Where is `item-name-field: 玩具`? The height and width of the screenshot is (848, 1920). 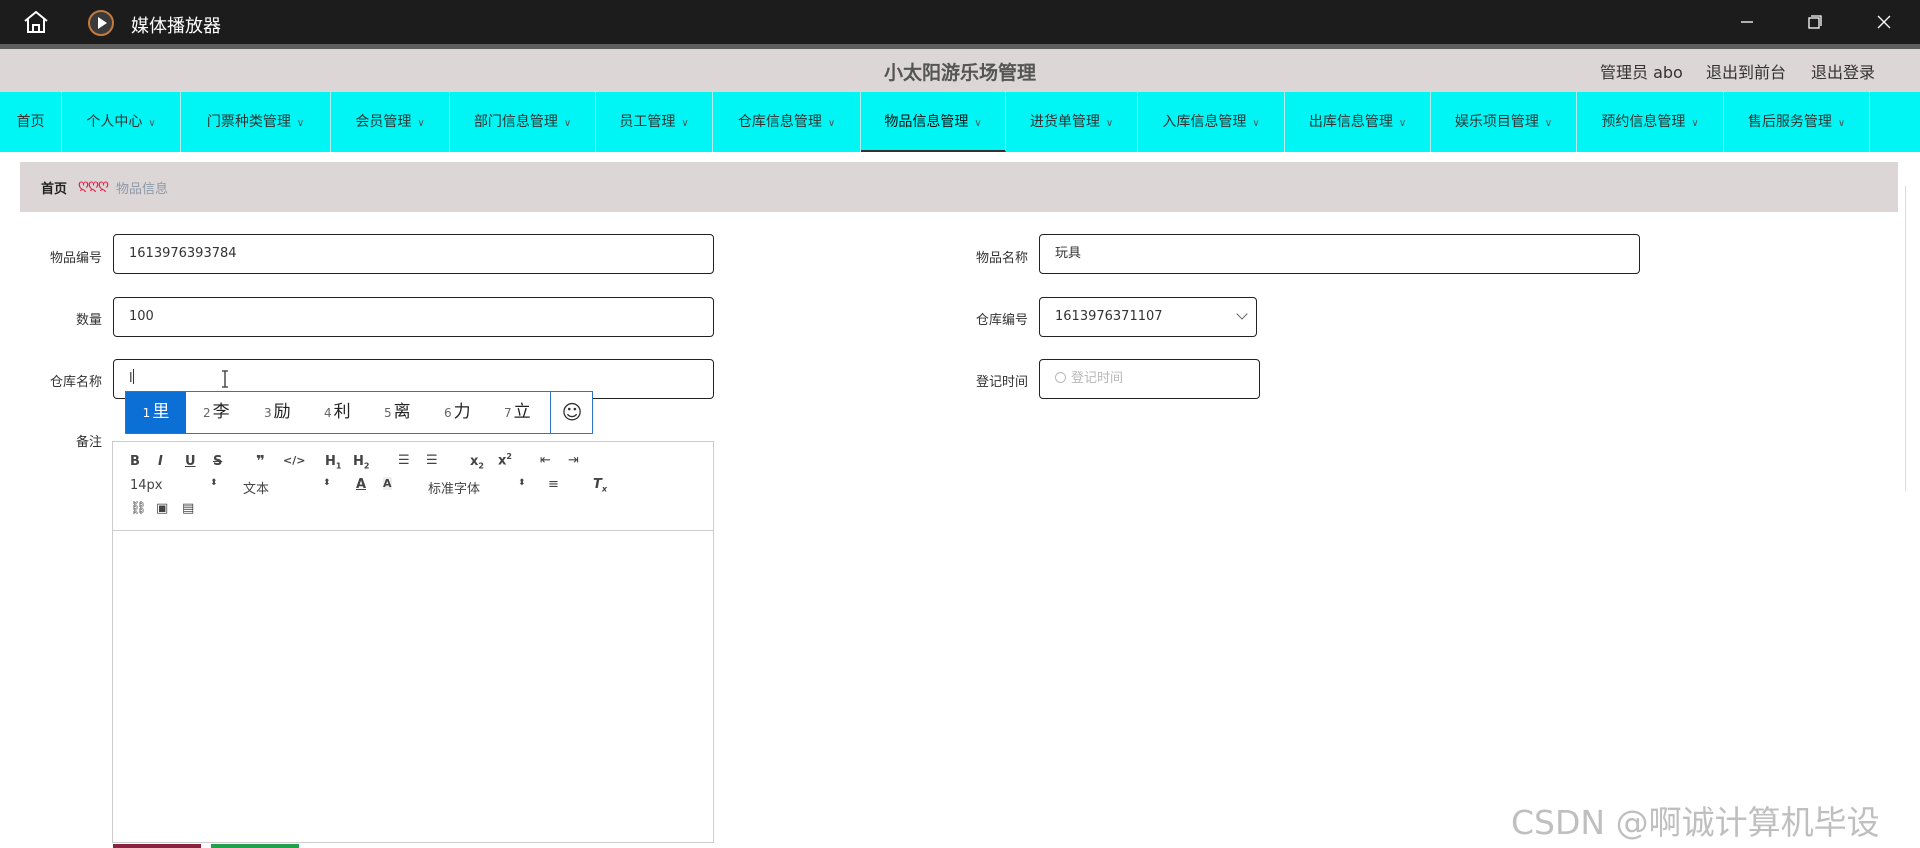
item-name-field: 玩具 is located at coordinates (1339, 254).